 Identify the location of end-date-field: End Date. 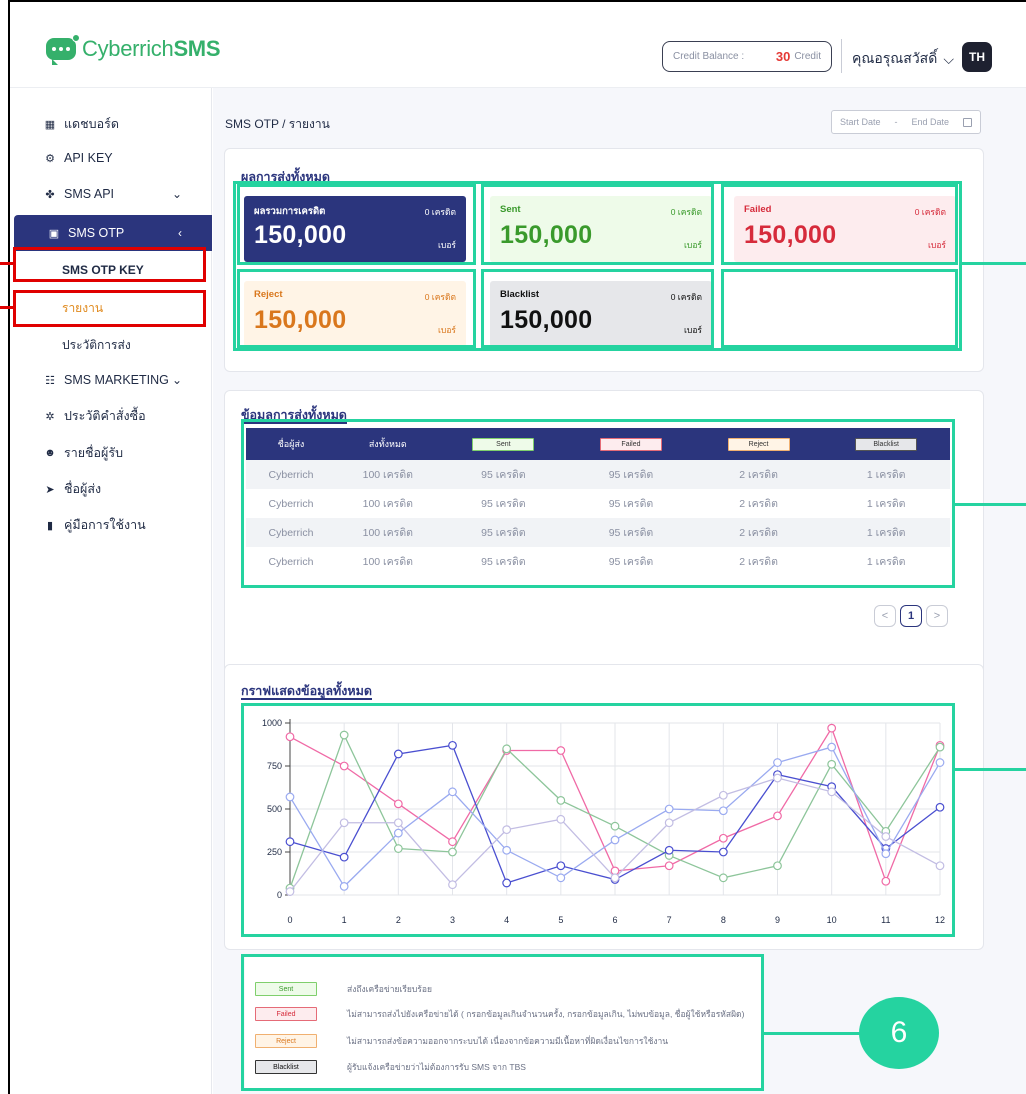
(930, 122).